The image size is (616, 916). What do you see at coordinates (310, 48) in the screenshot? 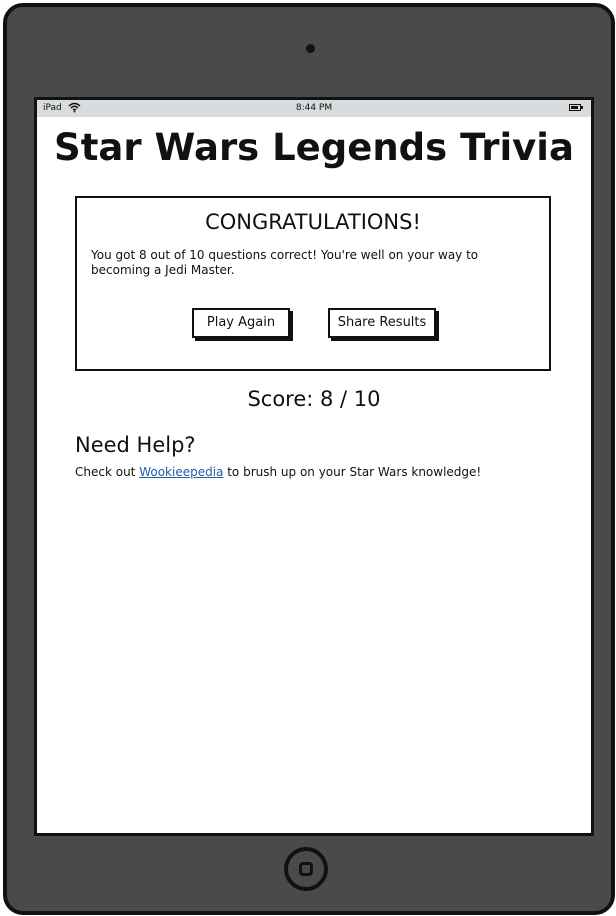
I see `camera-icon` at bounding box center [310, 48].